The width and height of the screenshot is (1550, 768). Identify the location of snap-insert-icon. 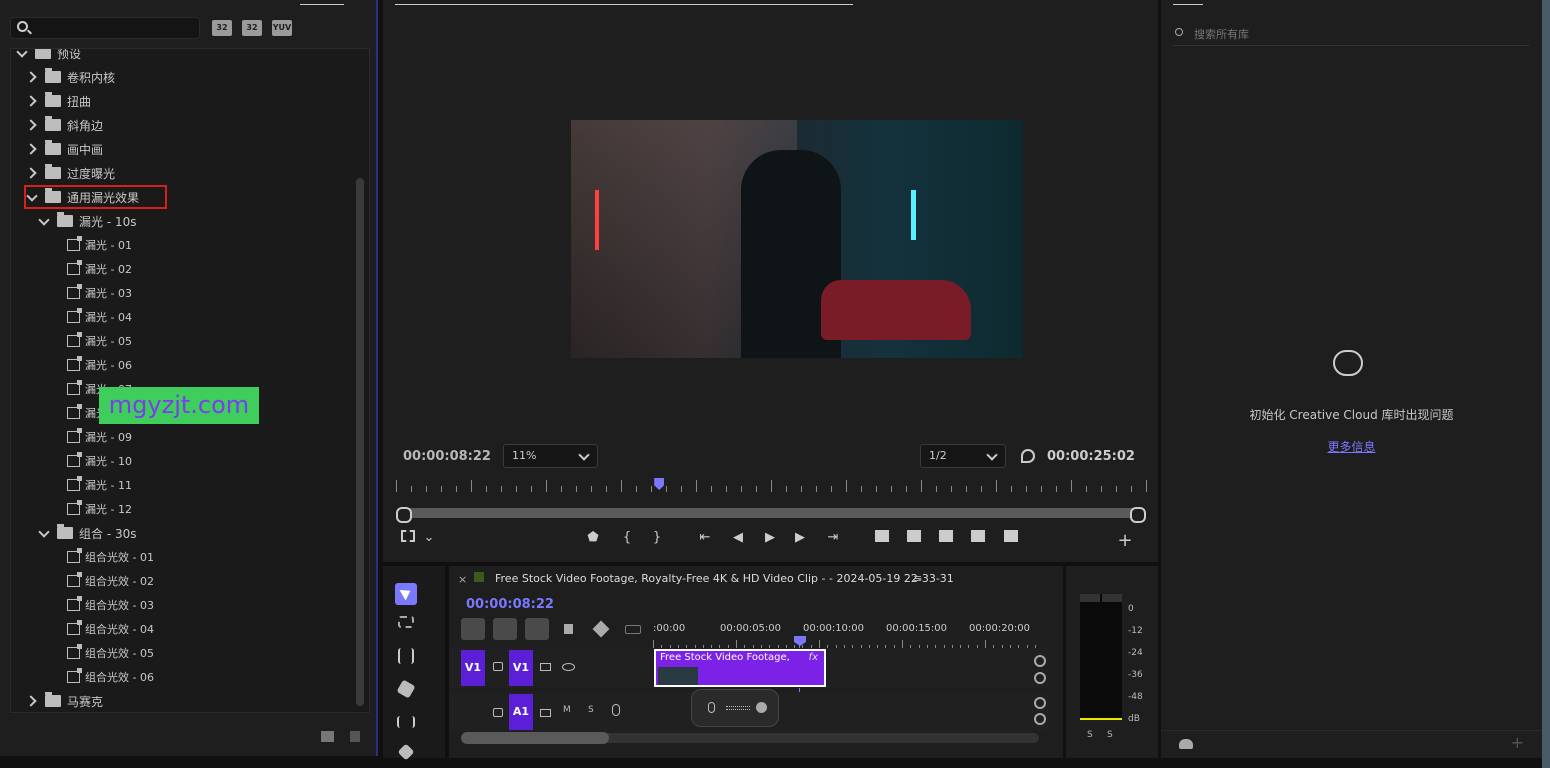
(473, 629).